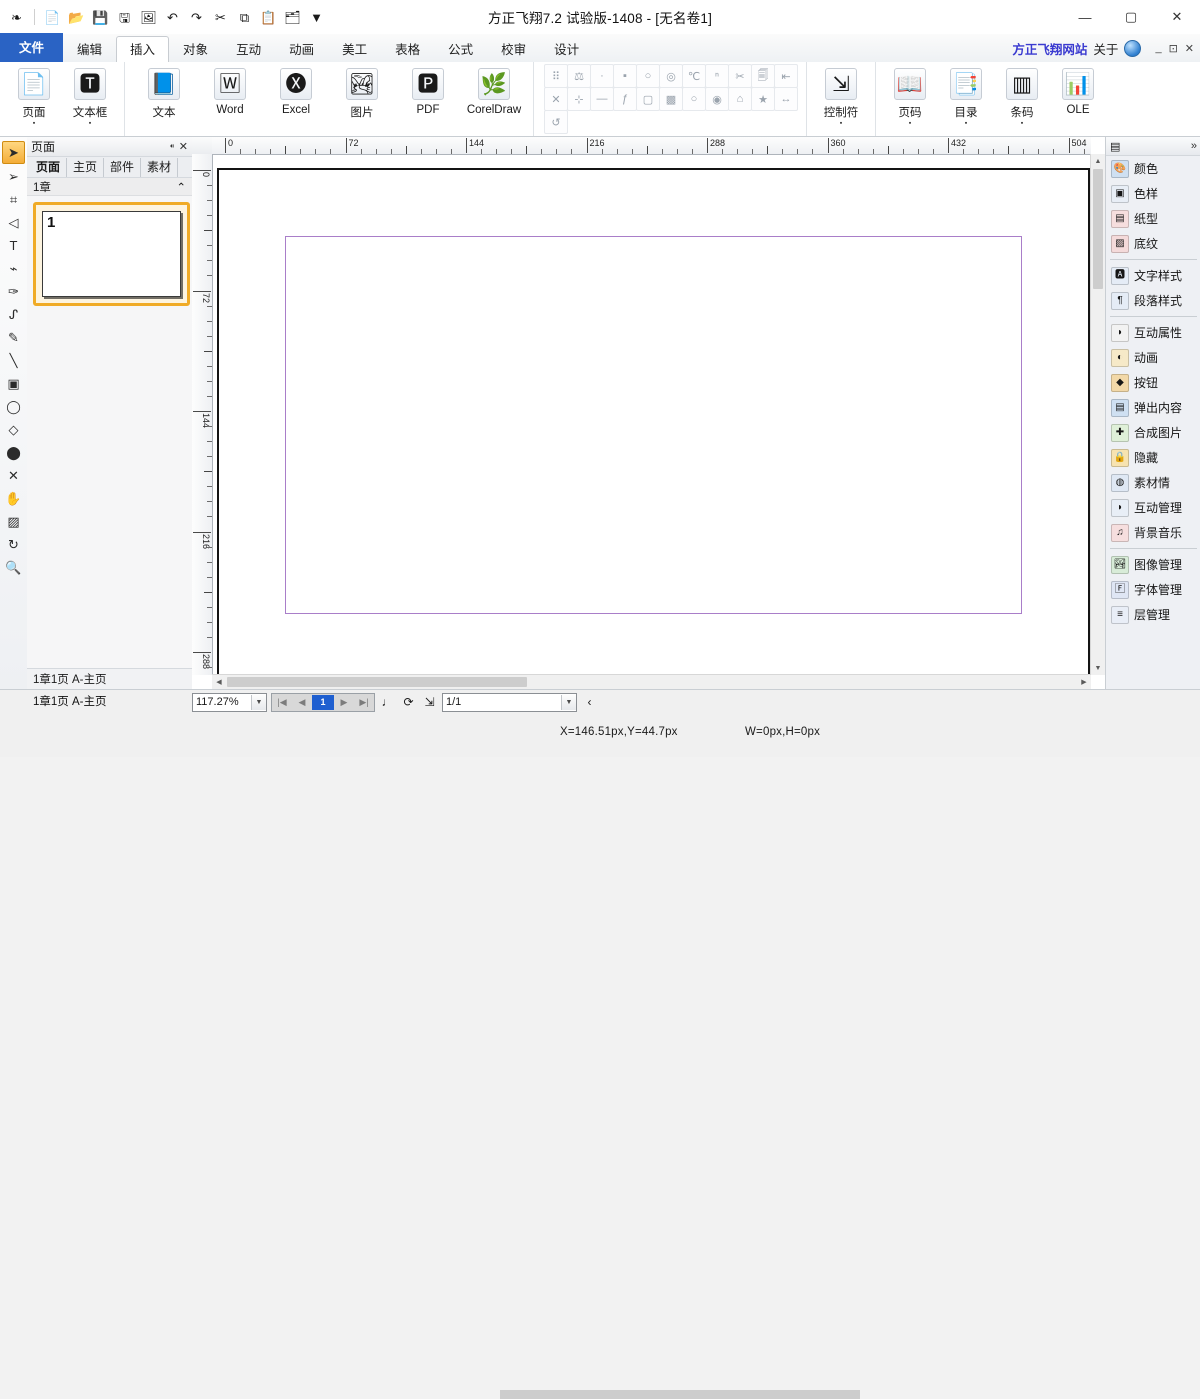 The width and height of the screenshot is (1200, 1399). Describe the element at coordinates (196, 17) in the screenshot. I see `redo-icon: ↷` at that location.